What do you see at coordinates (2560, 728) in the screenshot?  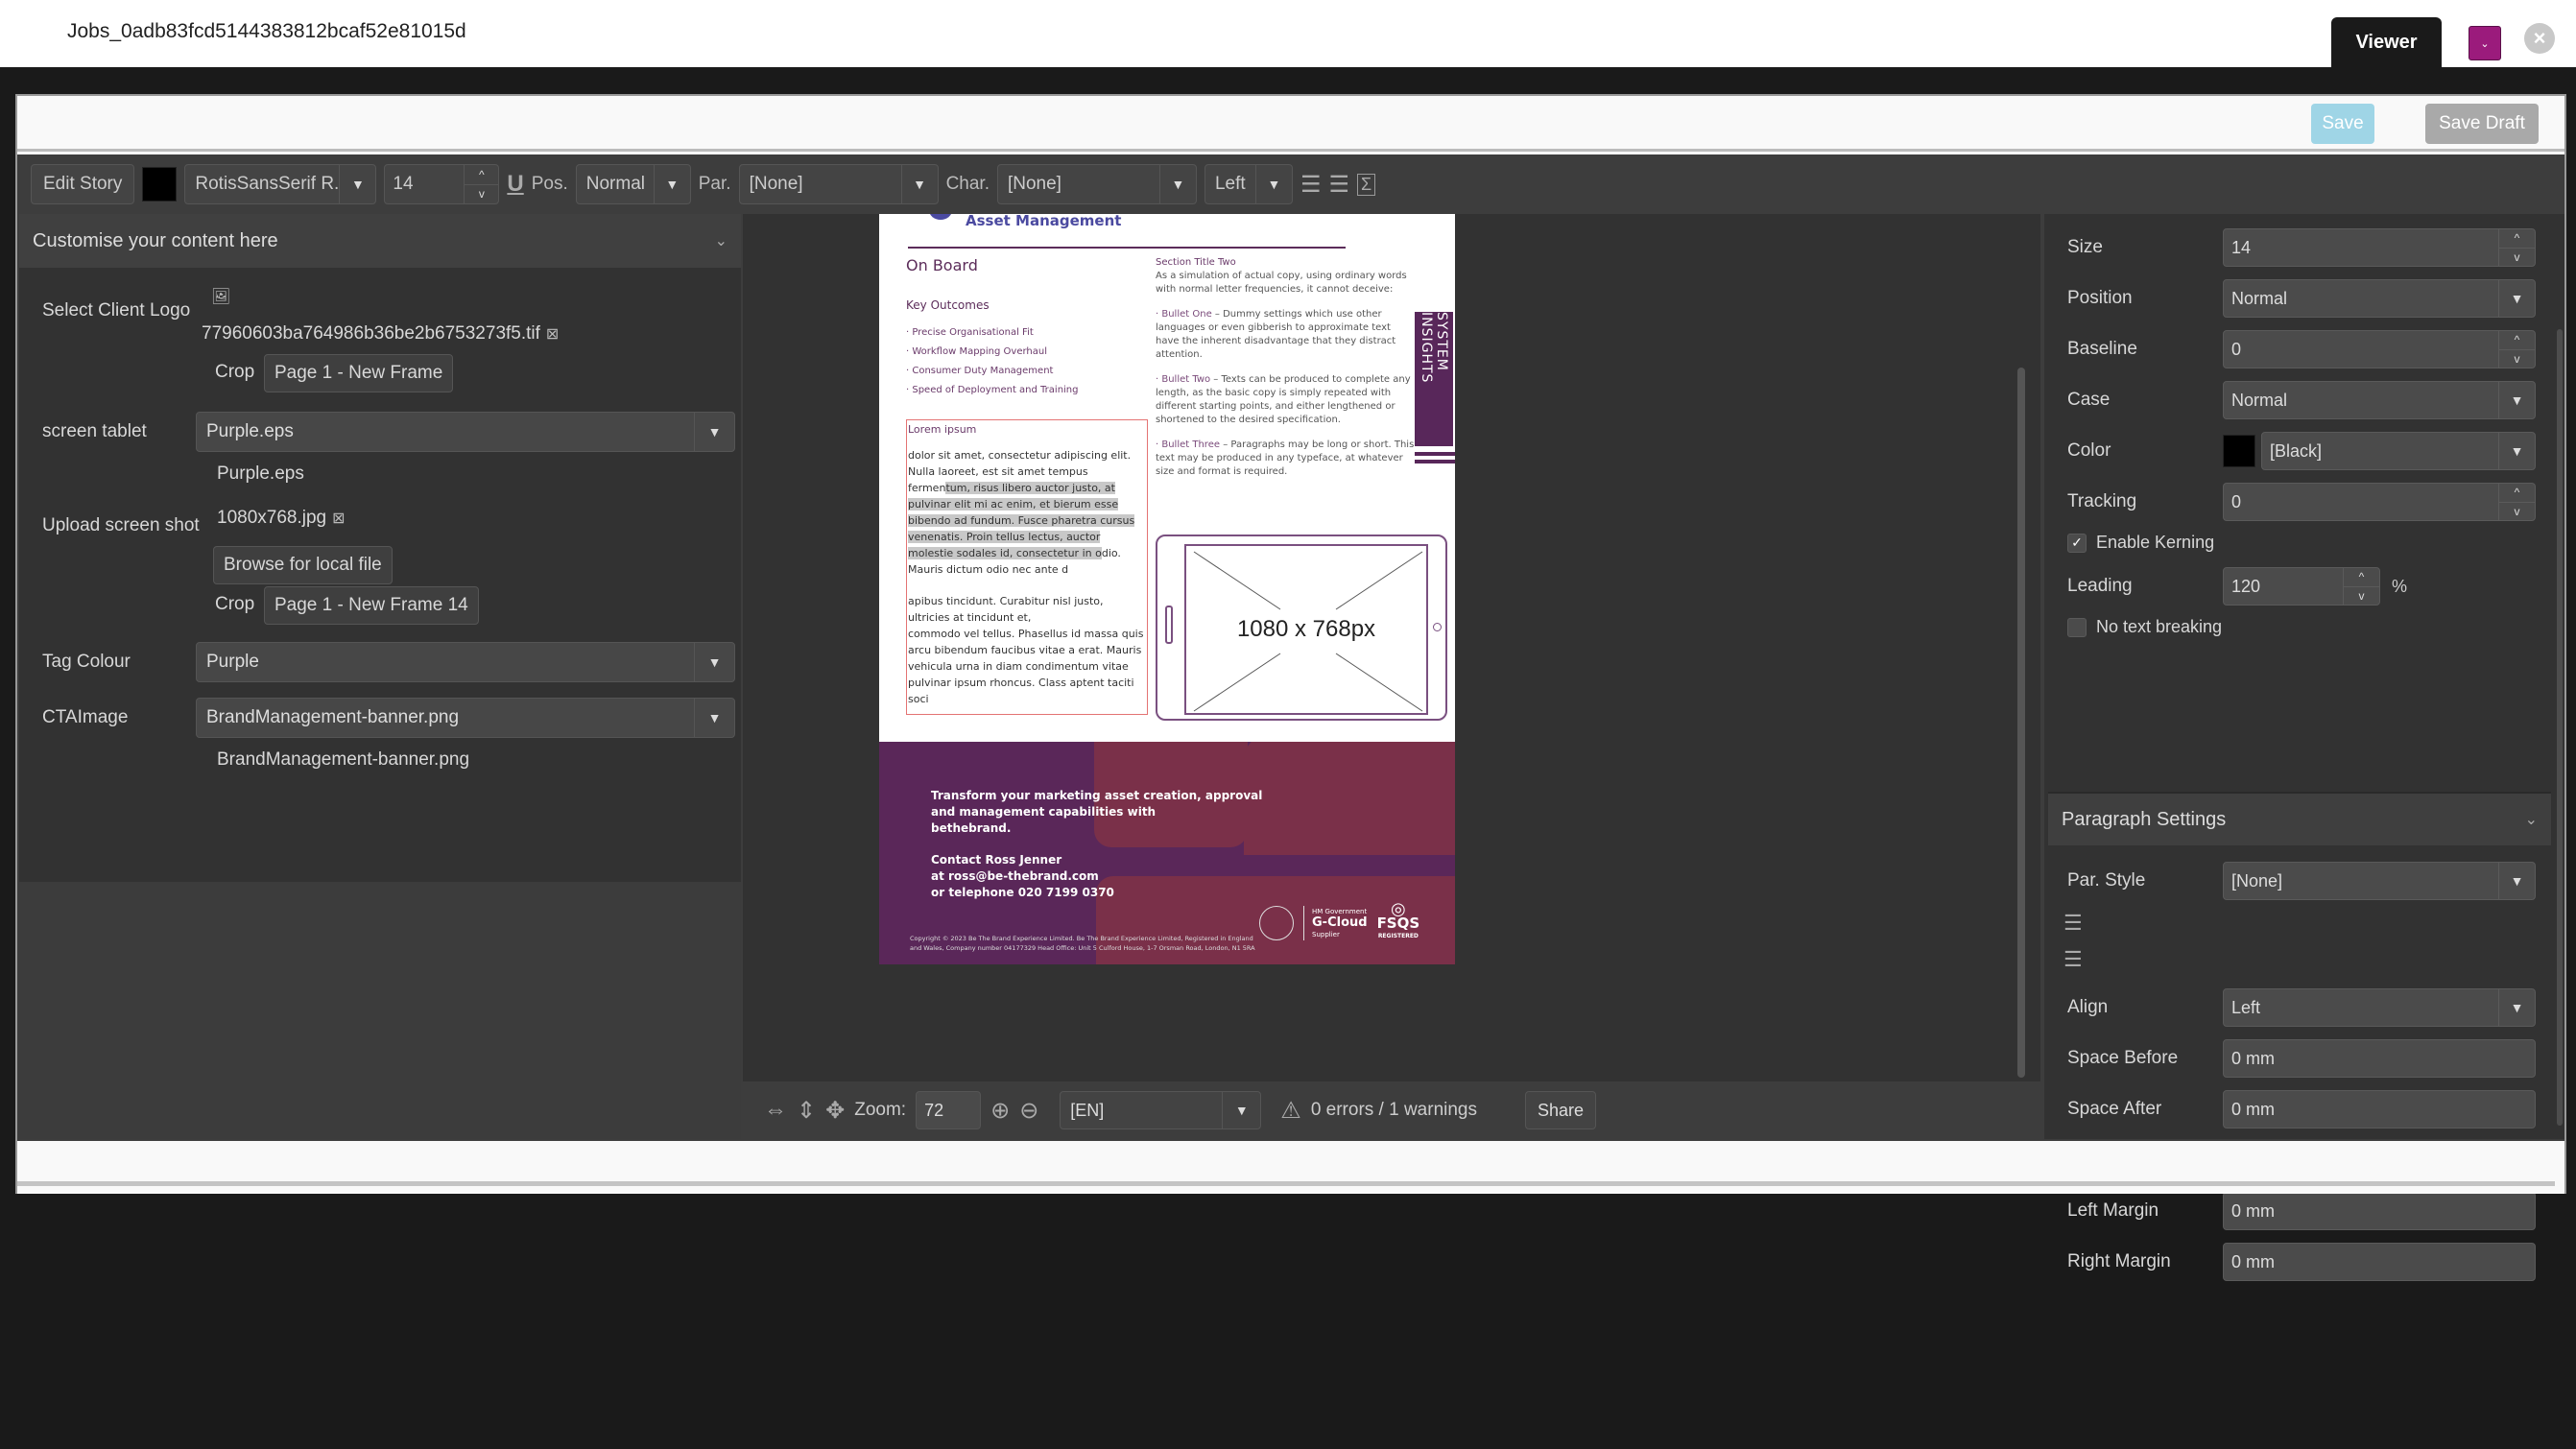 I see `properties-scrollbar` at bounding box center [2560, 728].